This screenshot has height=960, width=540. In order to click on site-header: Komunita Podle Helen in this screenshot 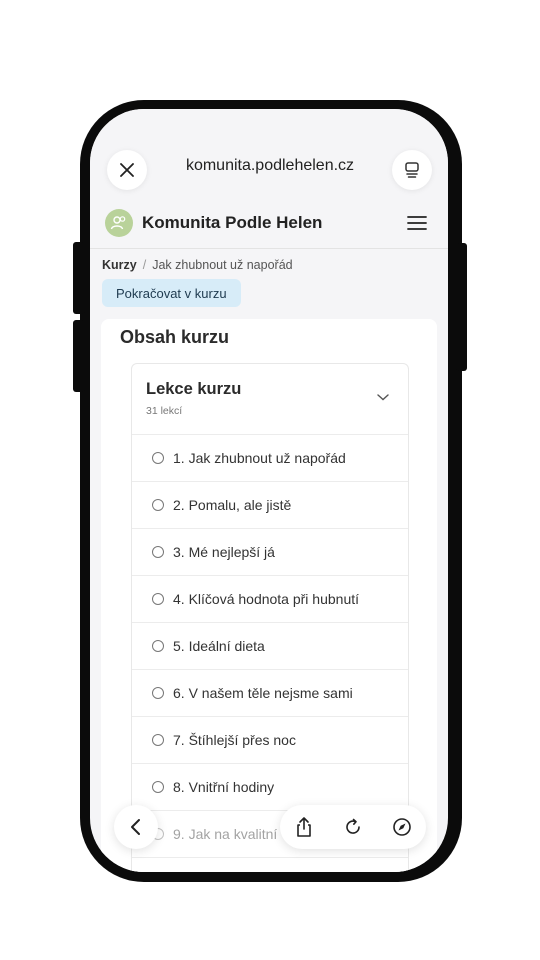, I will do `click(269, 223)`.